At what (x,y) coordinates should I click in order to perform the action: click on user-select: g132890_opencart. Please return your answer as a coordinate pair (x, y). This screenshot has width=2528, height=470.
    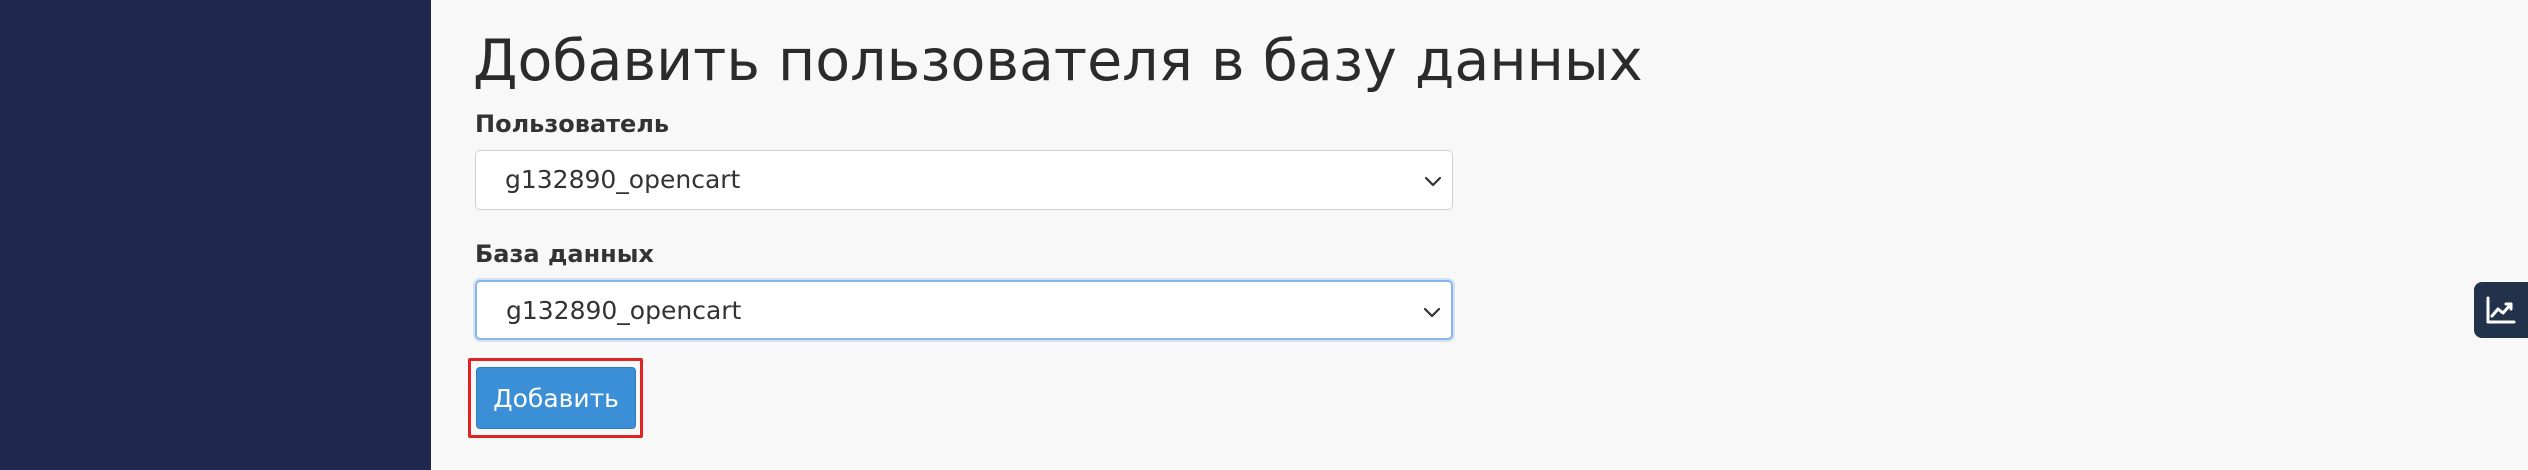
    Looking at the image, I should click on (964, 180).